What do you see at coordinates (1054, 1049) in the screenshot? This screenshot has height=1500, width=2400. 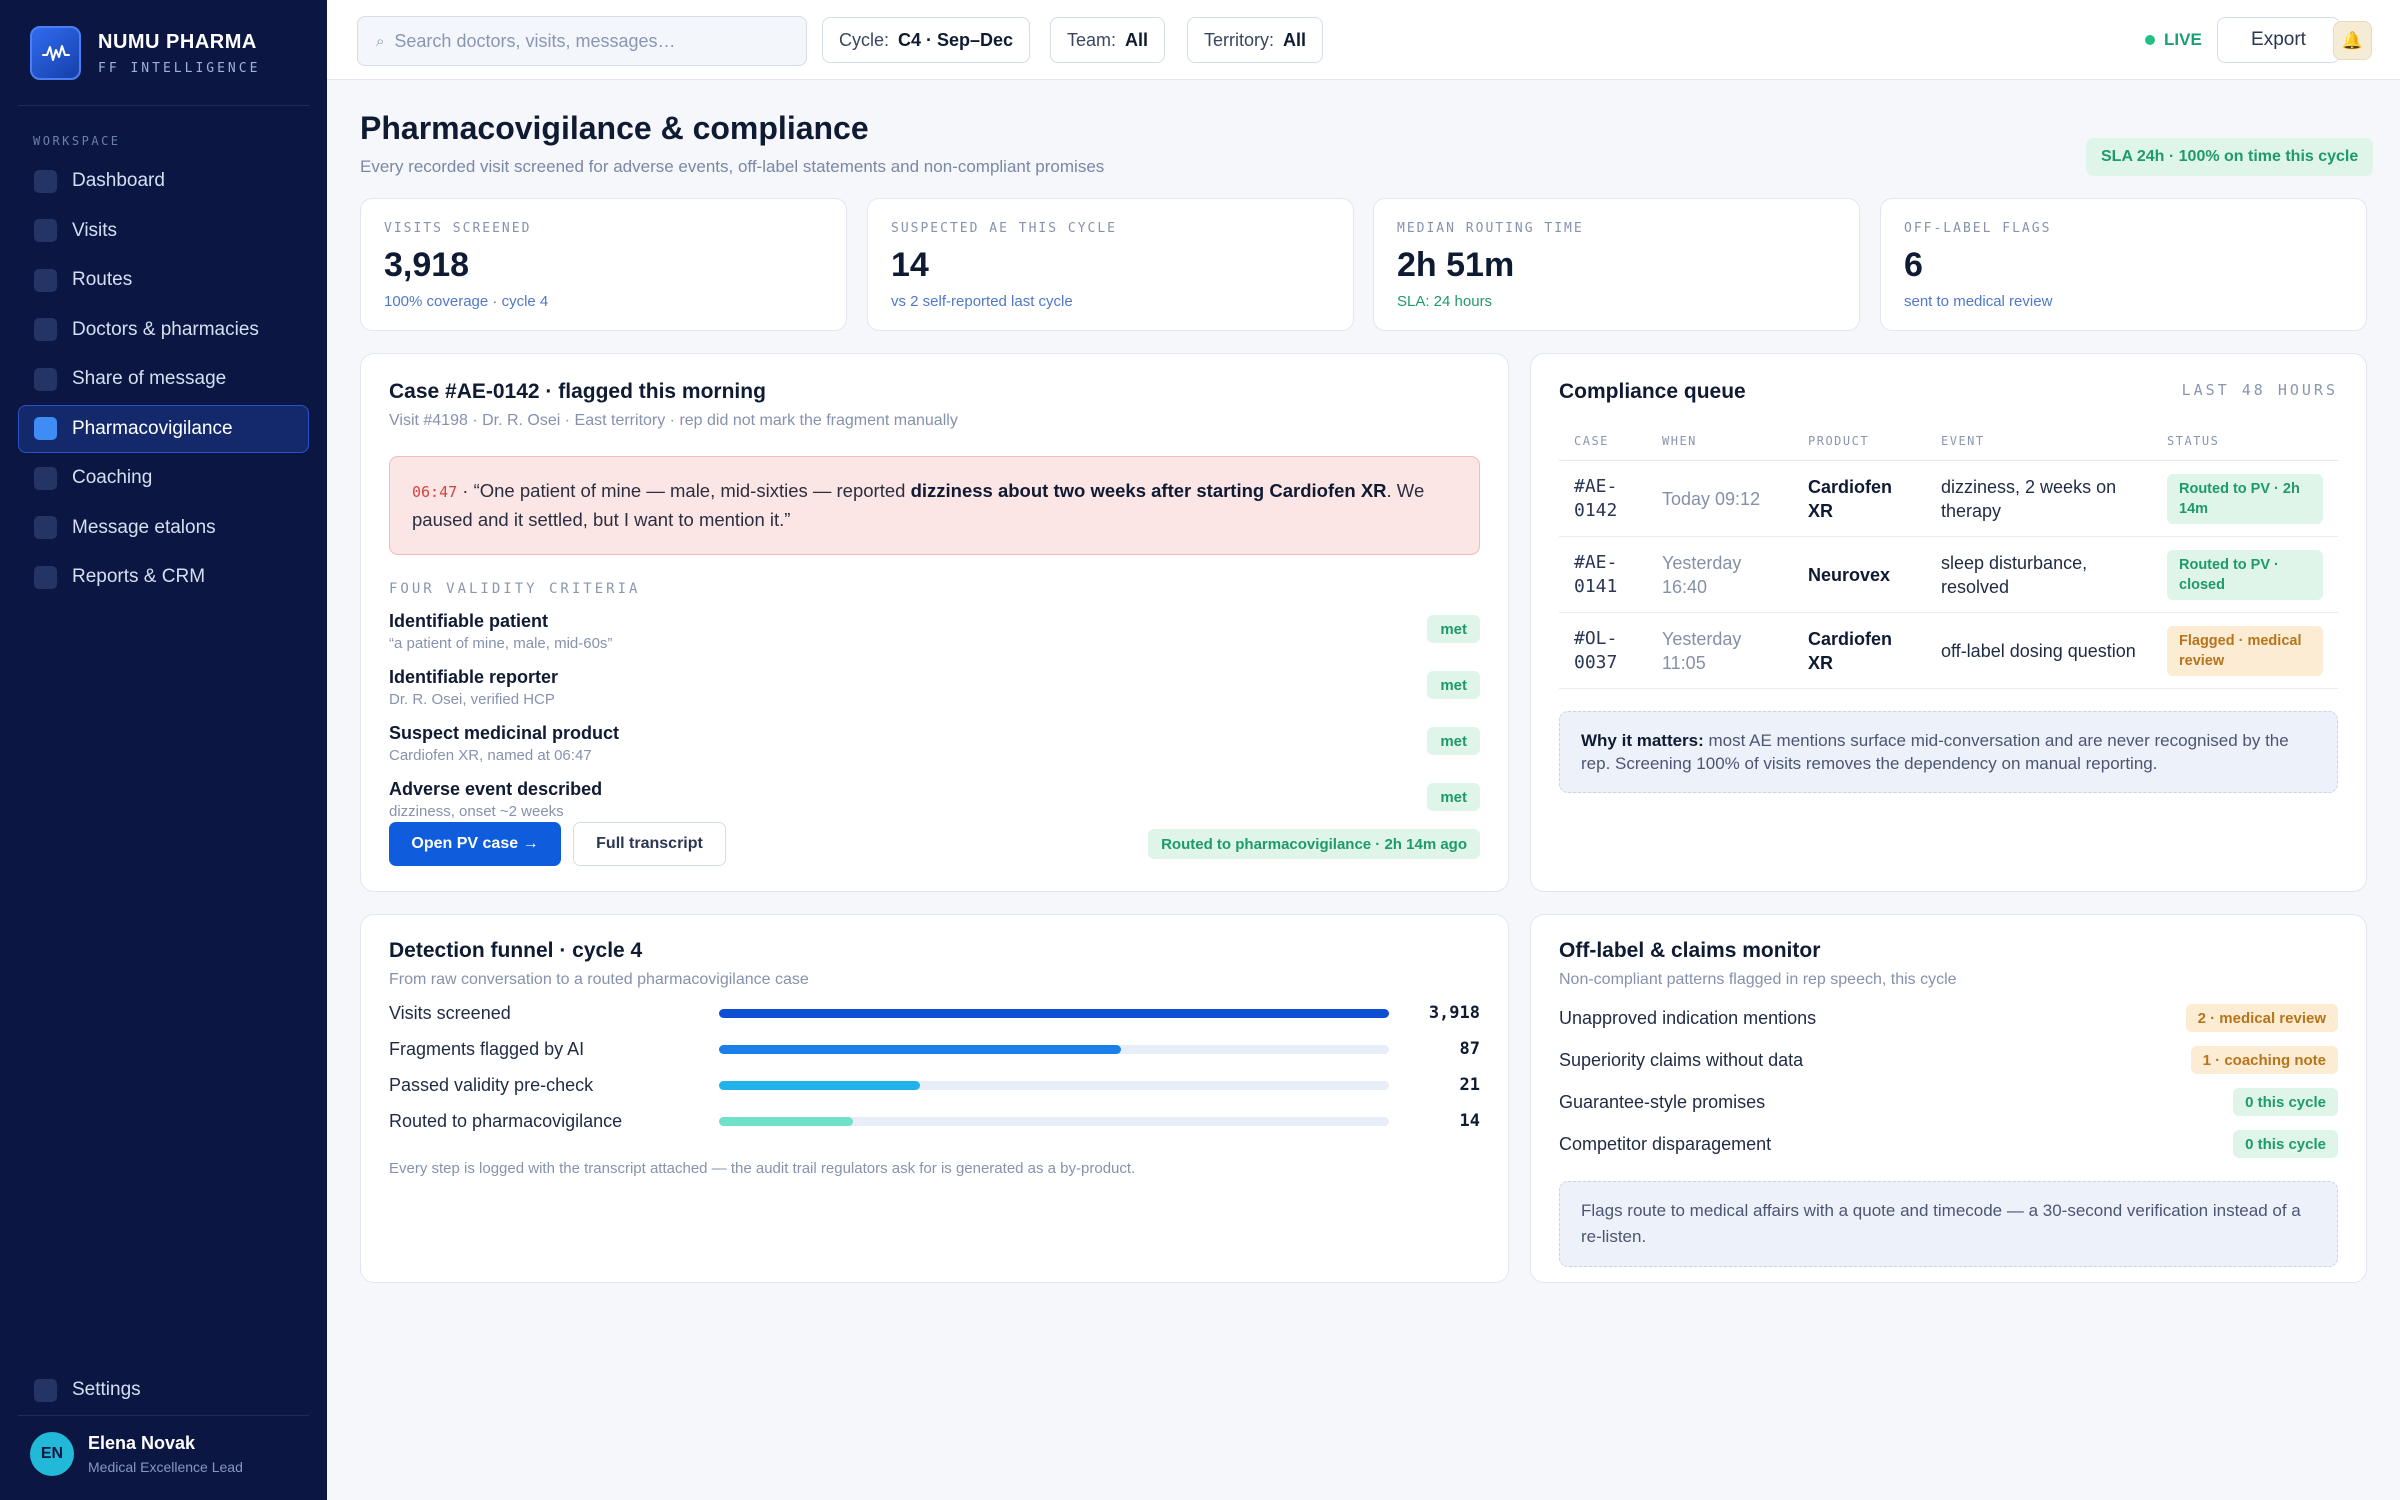 I see `funnel-track` at bounding box center [1054, 1049].